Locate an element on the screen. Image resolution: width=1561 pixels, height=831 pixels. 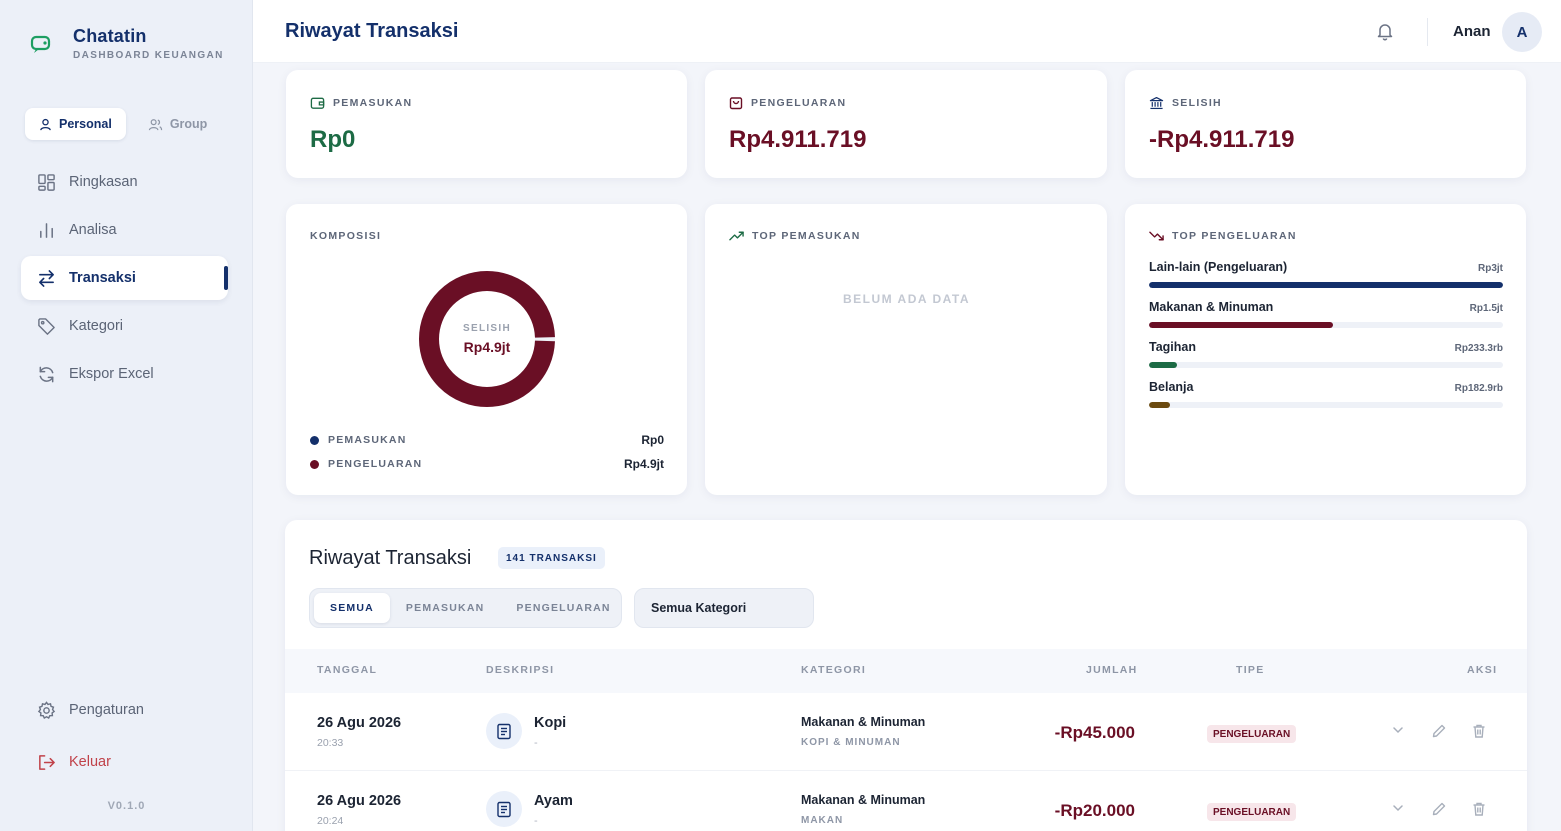
row-date: 26 Agu 2026 is located at coordinates (359, 723).